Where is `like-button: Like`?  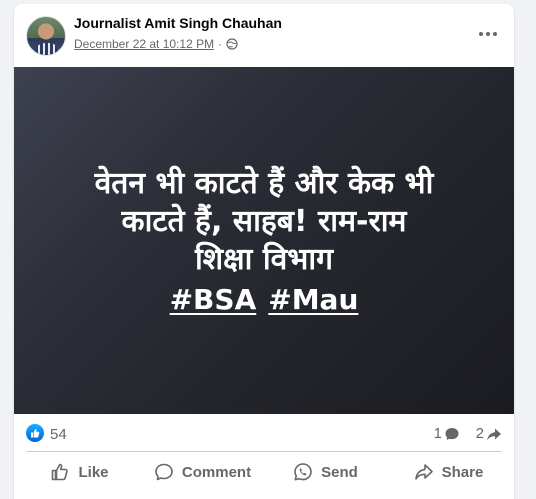 like-button: Like is located at coordinates (79, 472).